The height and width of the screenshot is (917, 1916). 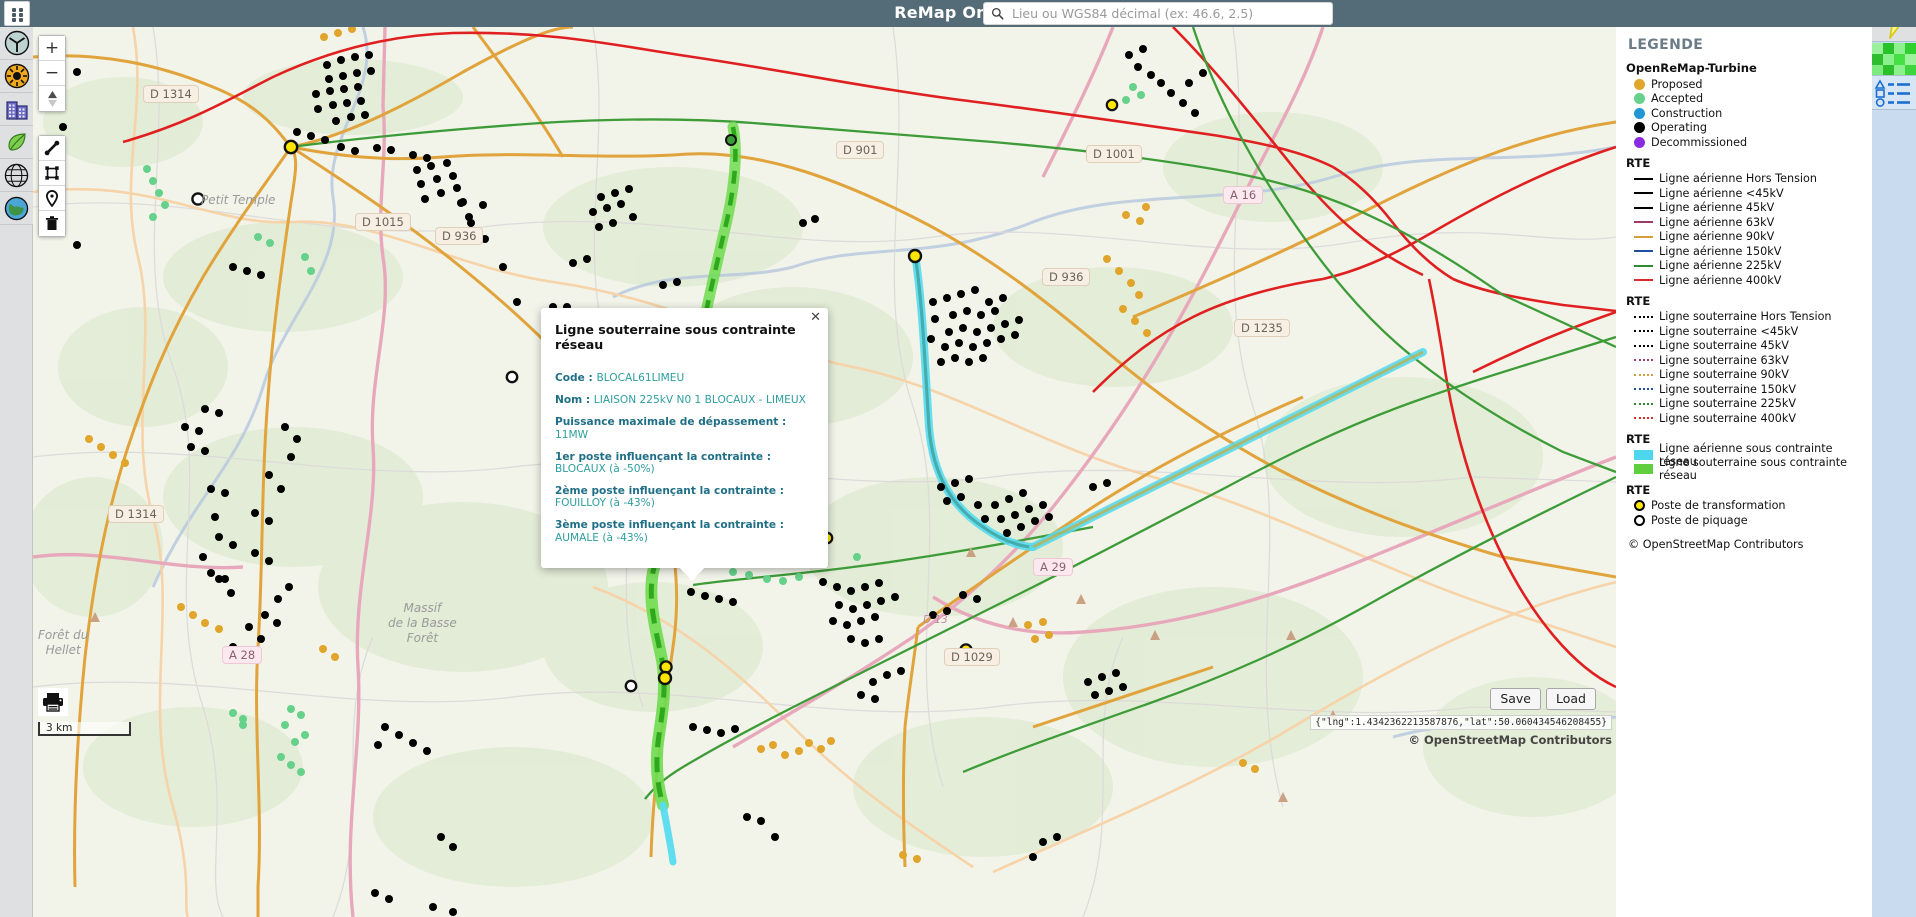 I want to click on legend-item: Ligne aérienne 63kV, so click(x=1749, y=222).